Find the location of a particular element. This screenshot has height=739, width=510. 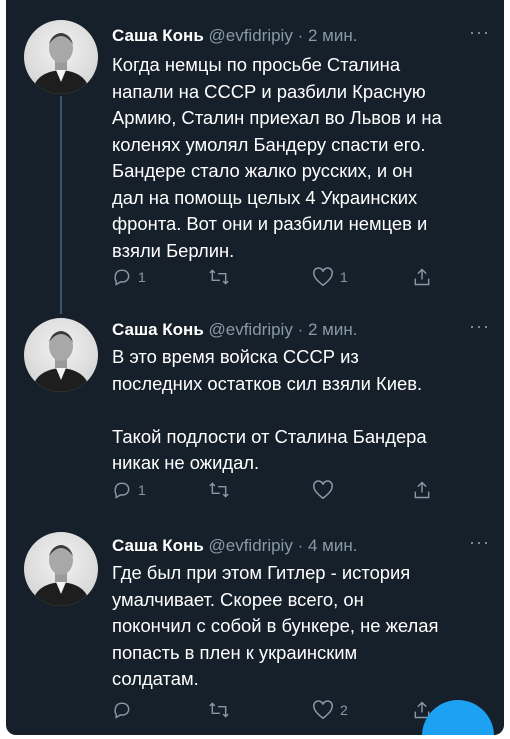

like-count: 1 is located at coordinates (344, 277).